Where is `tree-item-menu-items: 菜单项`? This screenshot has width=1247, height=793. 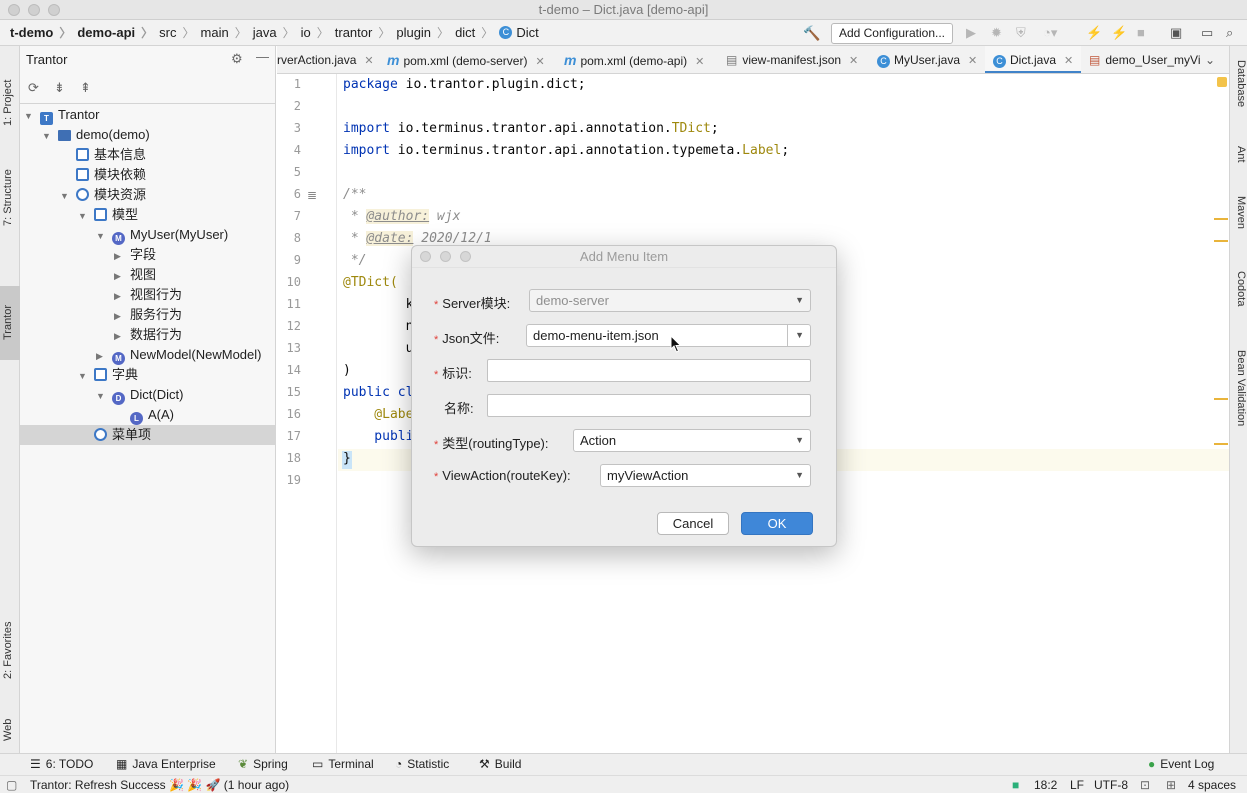 tree-item-menu-items: 菜单项 is located at coordinates (148, 435).